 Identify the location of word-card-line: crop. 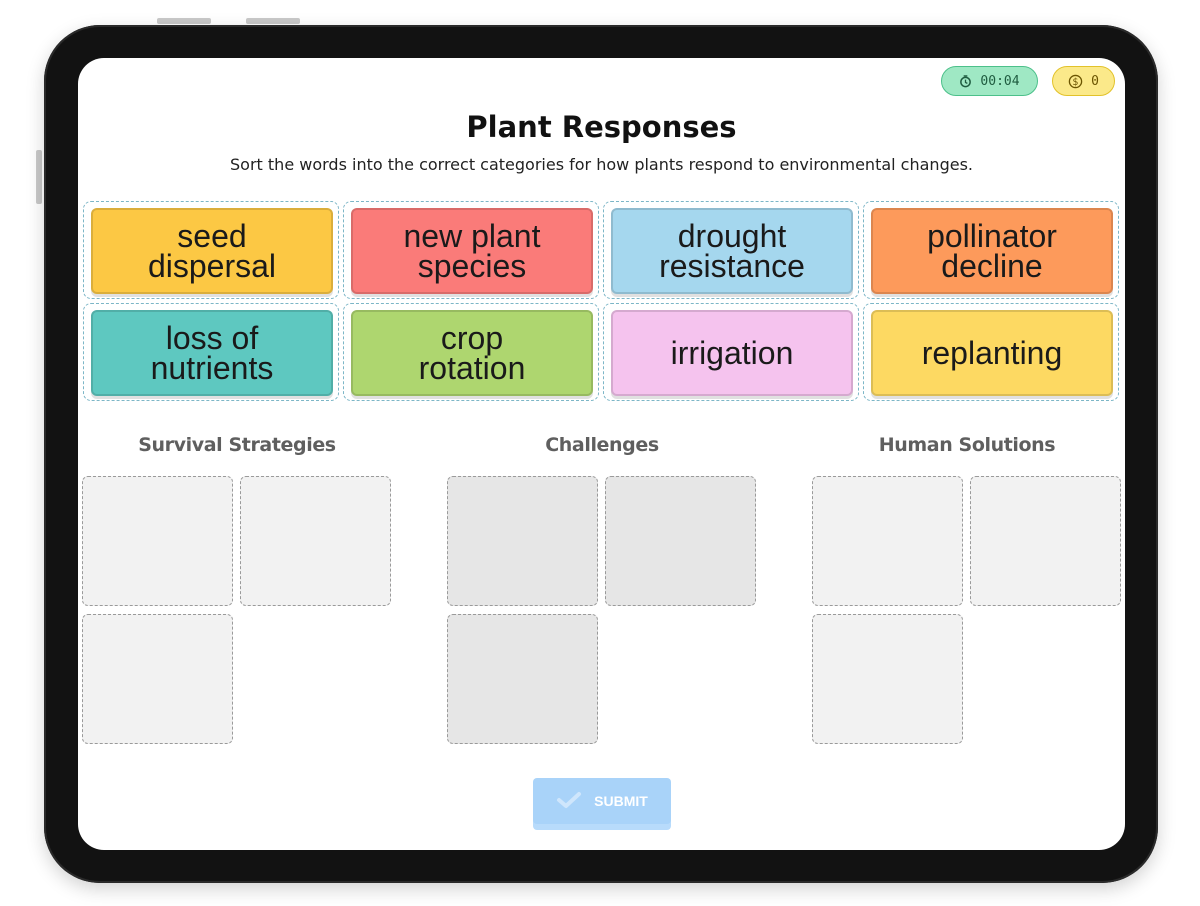
(472, 338).